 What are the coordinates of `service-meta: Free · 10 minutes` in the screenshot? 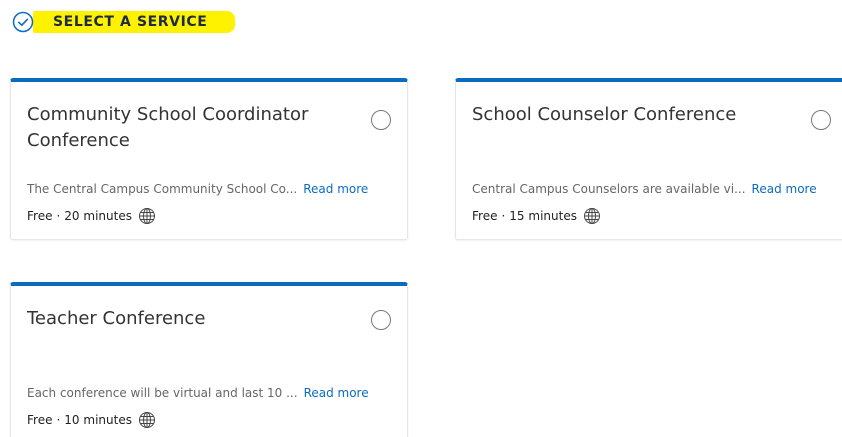 It's located at (91, 420).